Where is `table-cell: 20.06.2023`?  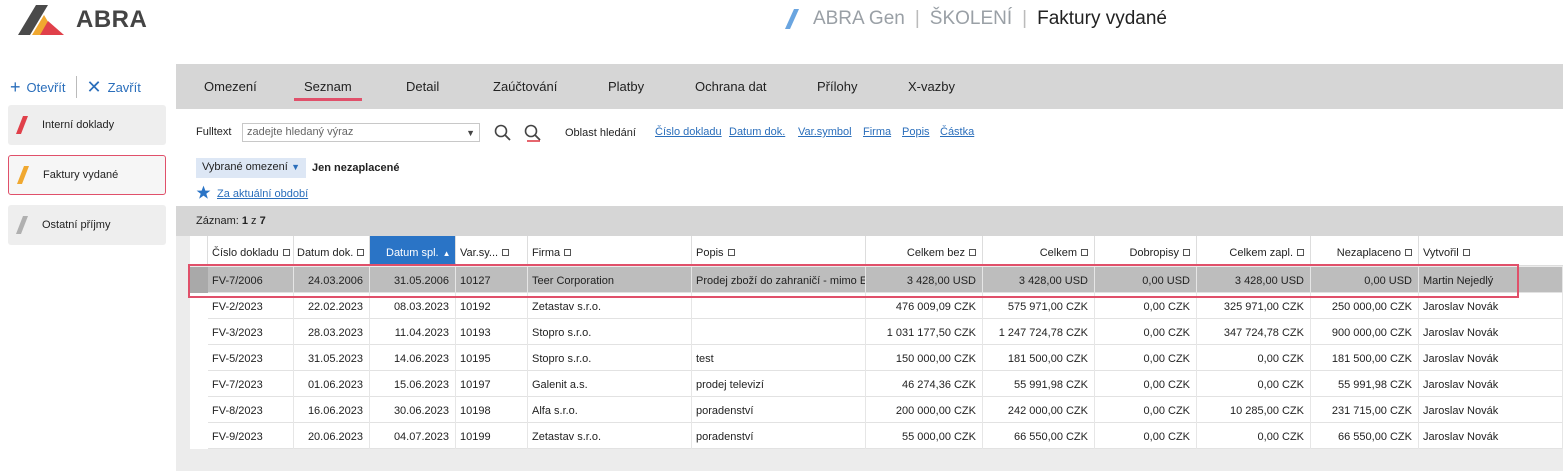
table-cell: 20.06.2023 is located at coordinates (332, 436).